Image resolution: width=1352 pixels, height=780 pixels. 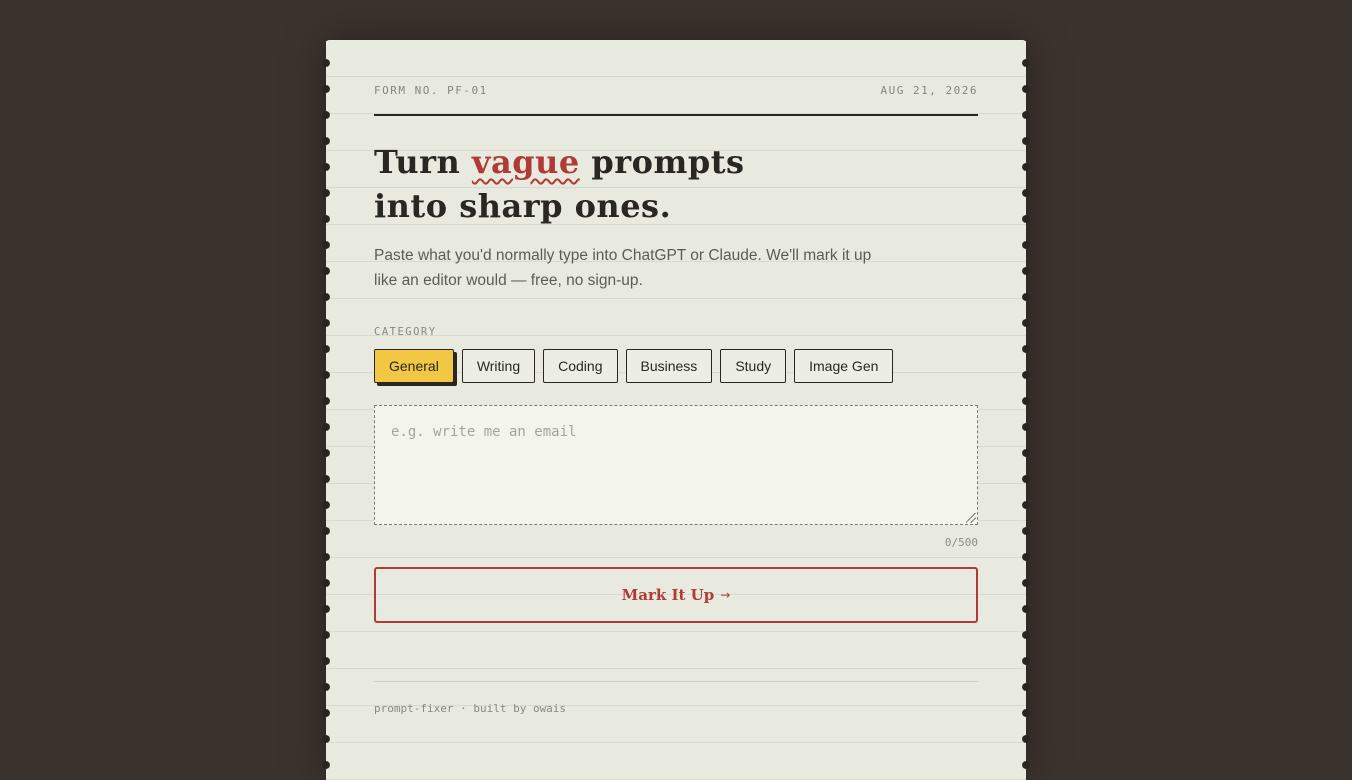 What do you see at coordinates (725, 595) in the screenshot?
I see `arrow-right-icon: →` at bounding box center [725, 595].